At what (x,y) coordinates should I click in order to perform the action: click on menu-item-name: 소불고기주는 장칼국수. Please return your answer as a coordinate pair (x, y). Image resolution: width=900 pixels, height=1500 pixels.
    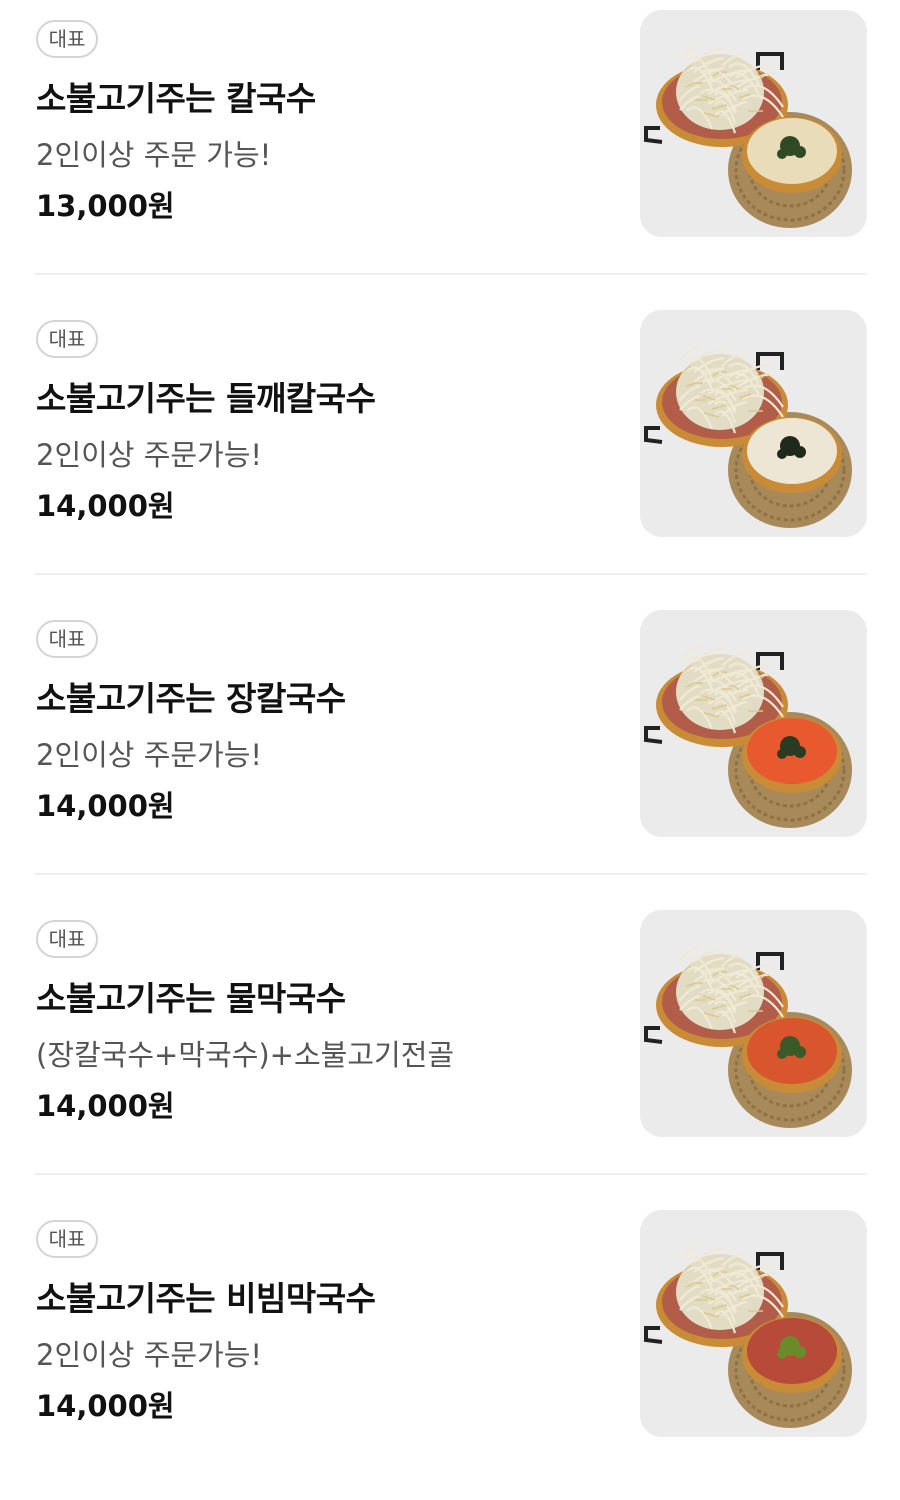
    Looking at the image, I should click on (191, 698).